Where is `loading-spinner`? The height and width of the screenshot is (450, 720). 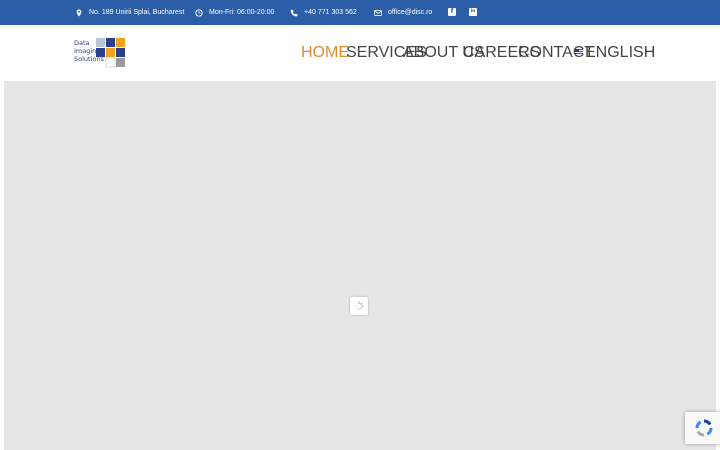 loading-spinner is located at coordinates (359, 306).